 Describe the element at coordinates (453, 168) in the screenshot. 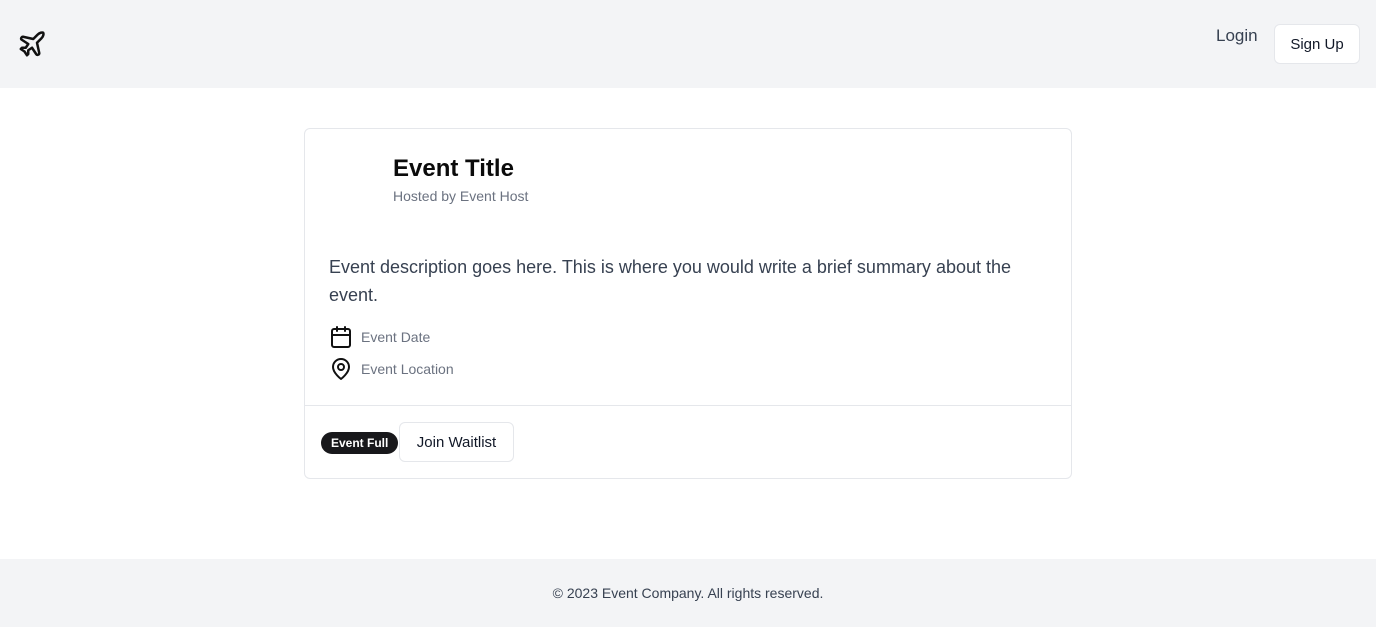

I see `event-title: Event Title` at that location.